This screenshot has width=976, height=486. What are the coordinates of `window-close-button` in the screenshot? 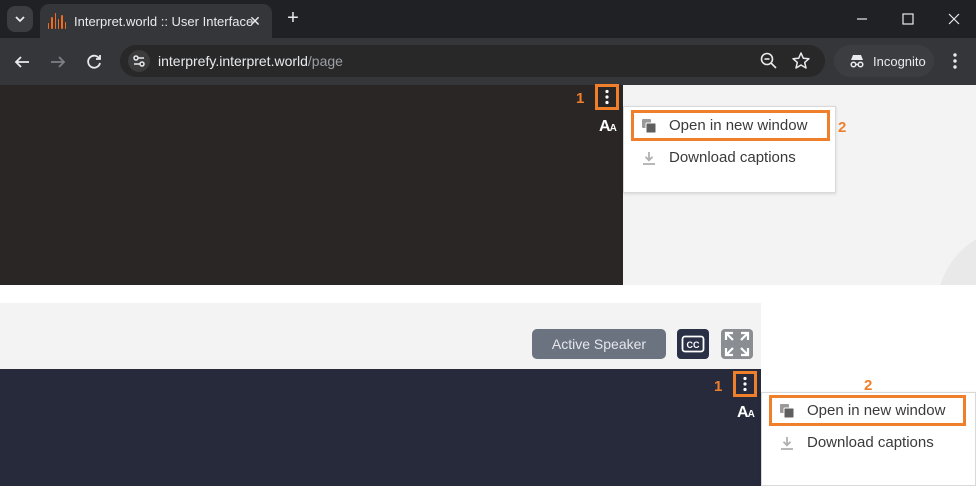 It's located at (954, 19).